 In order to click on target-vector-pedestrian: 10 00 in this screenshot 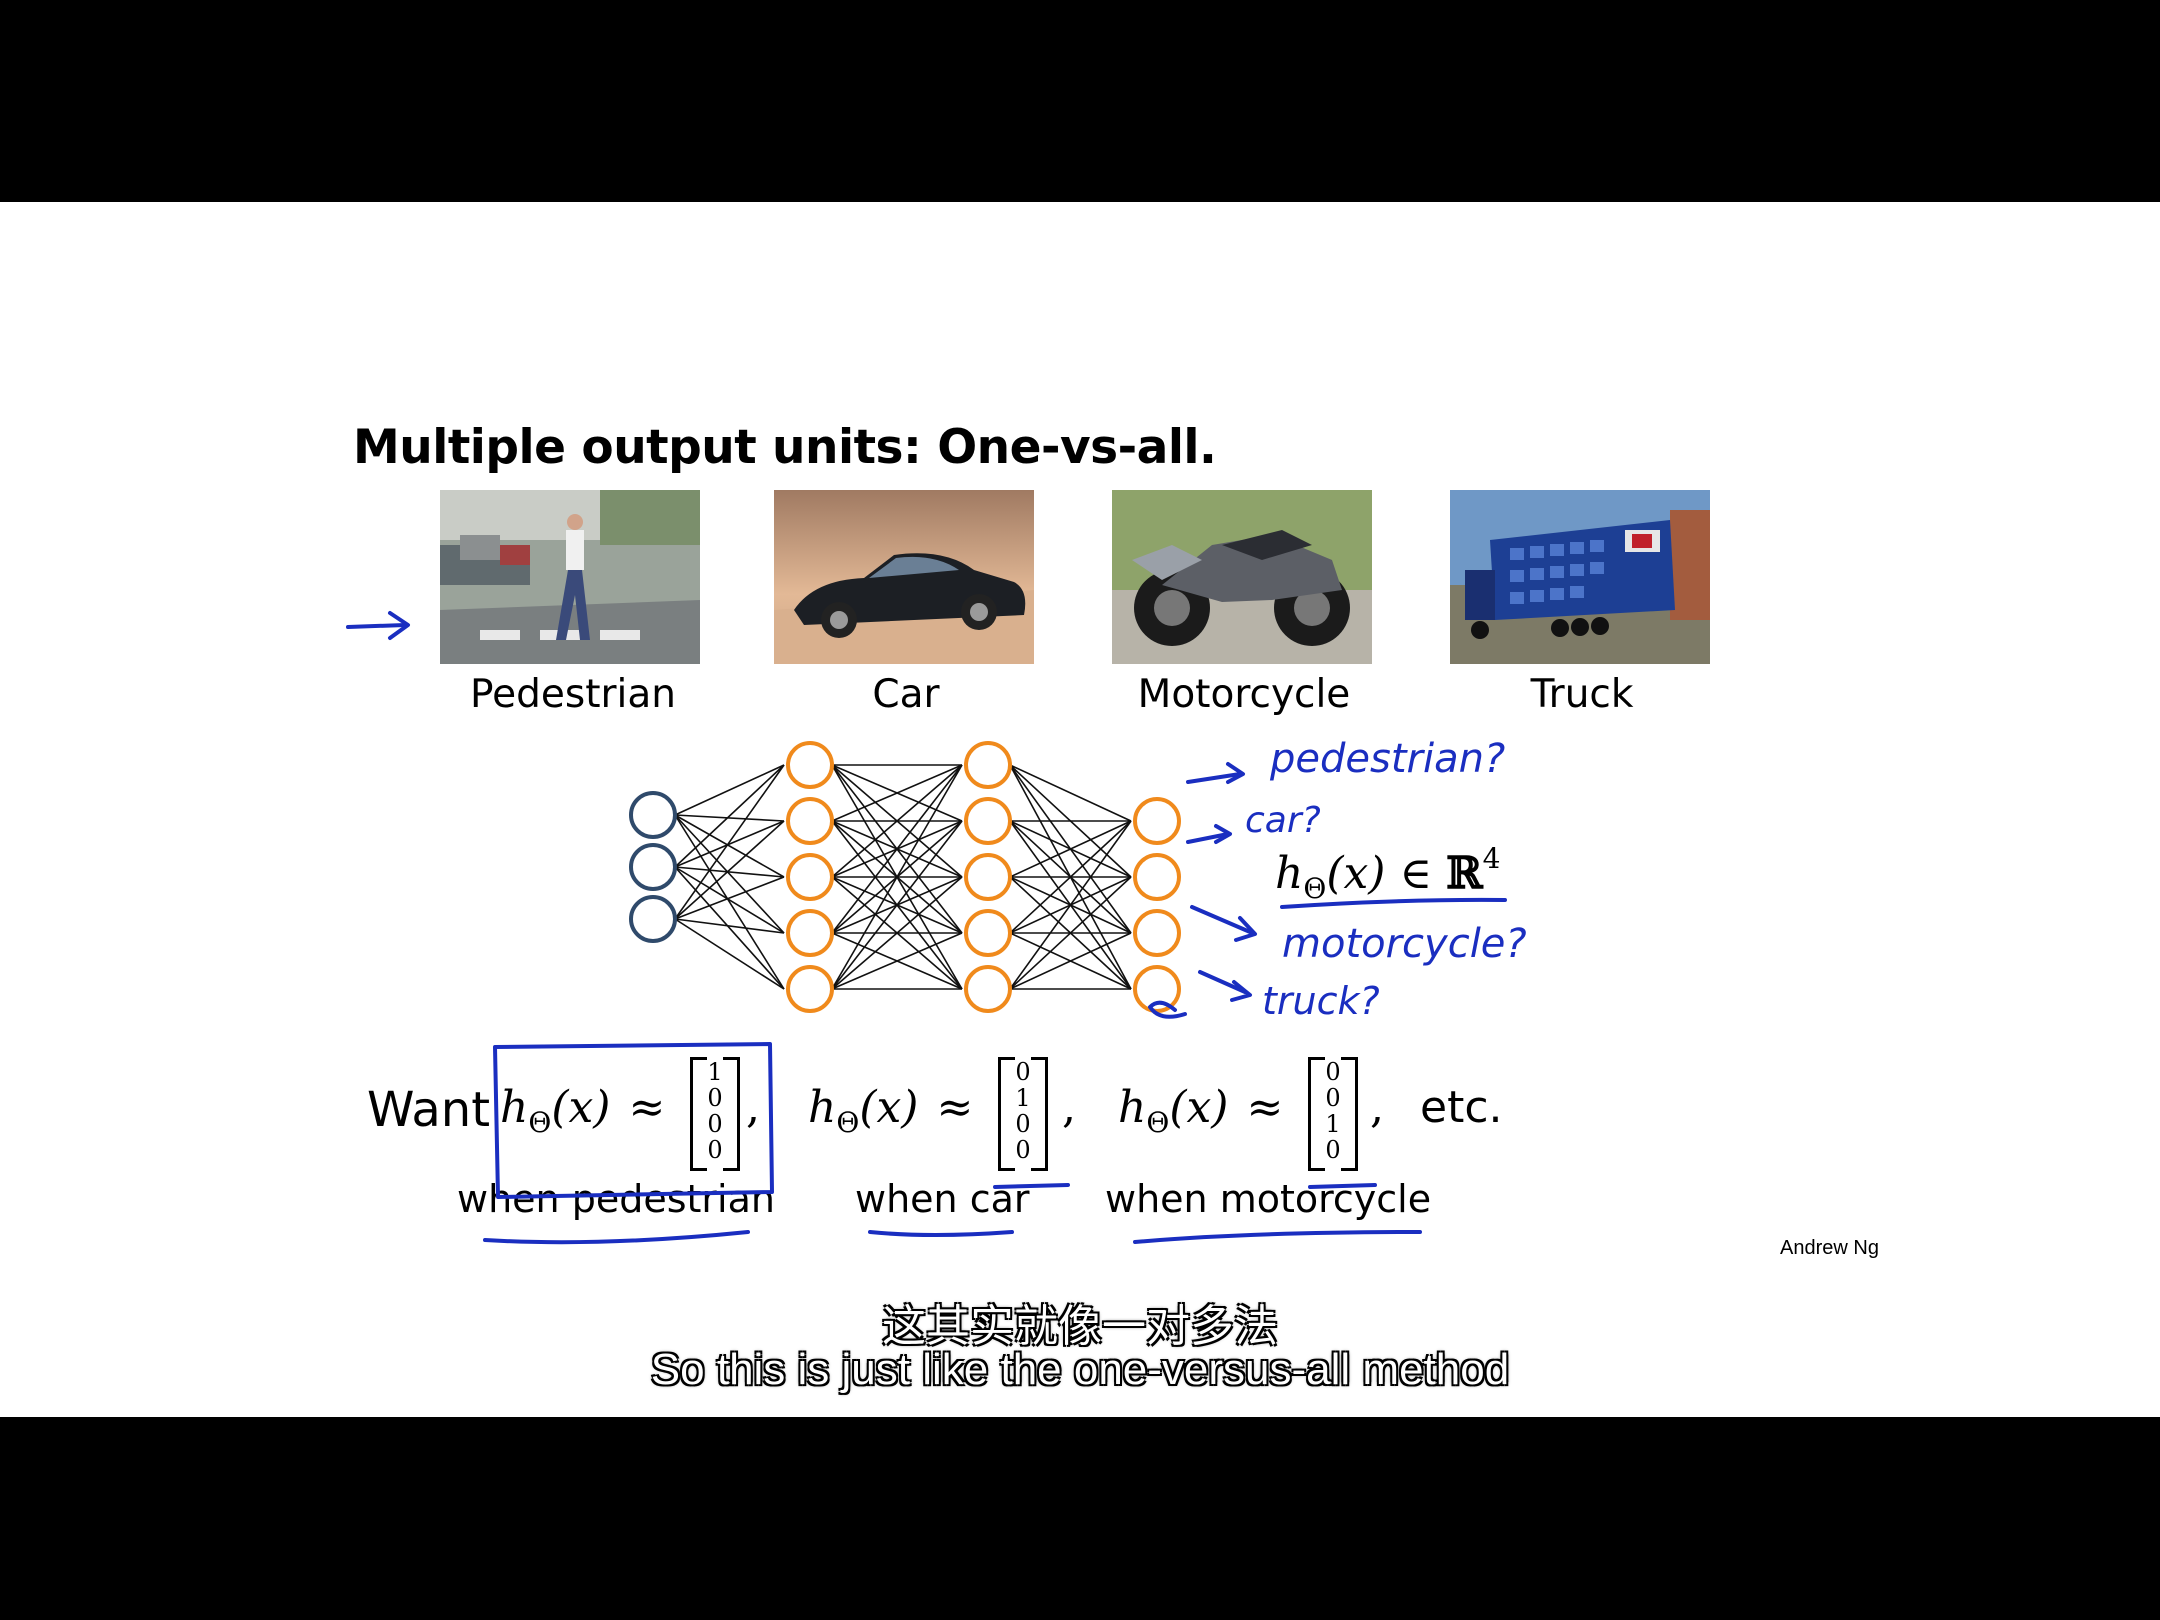, I will do `click(715, 1114)`.